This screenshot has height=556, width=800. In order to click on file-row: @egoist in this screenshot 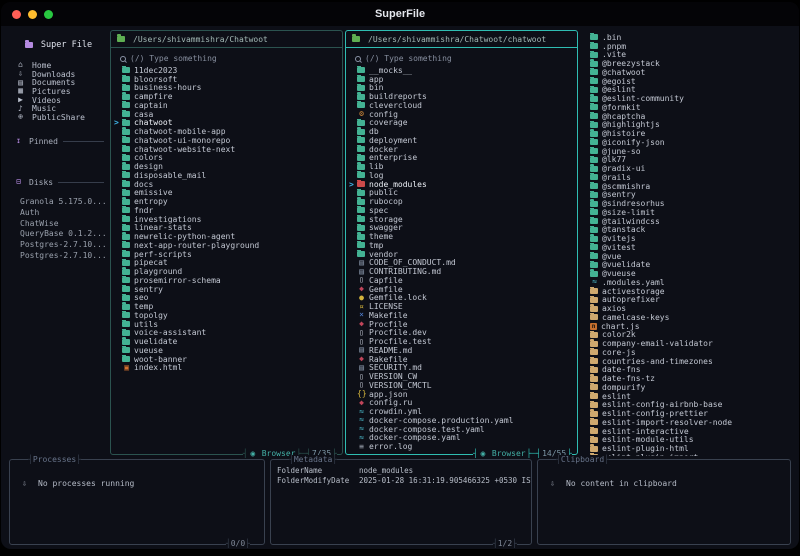, I will do `click(690, 81)`.